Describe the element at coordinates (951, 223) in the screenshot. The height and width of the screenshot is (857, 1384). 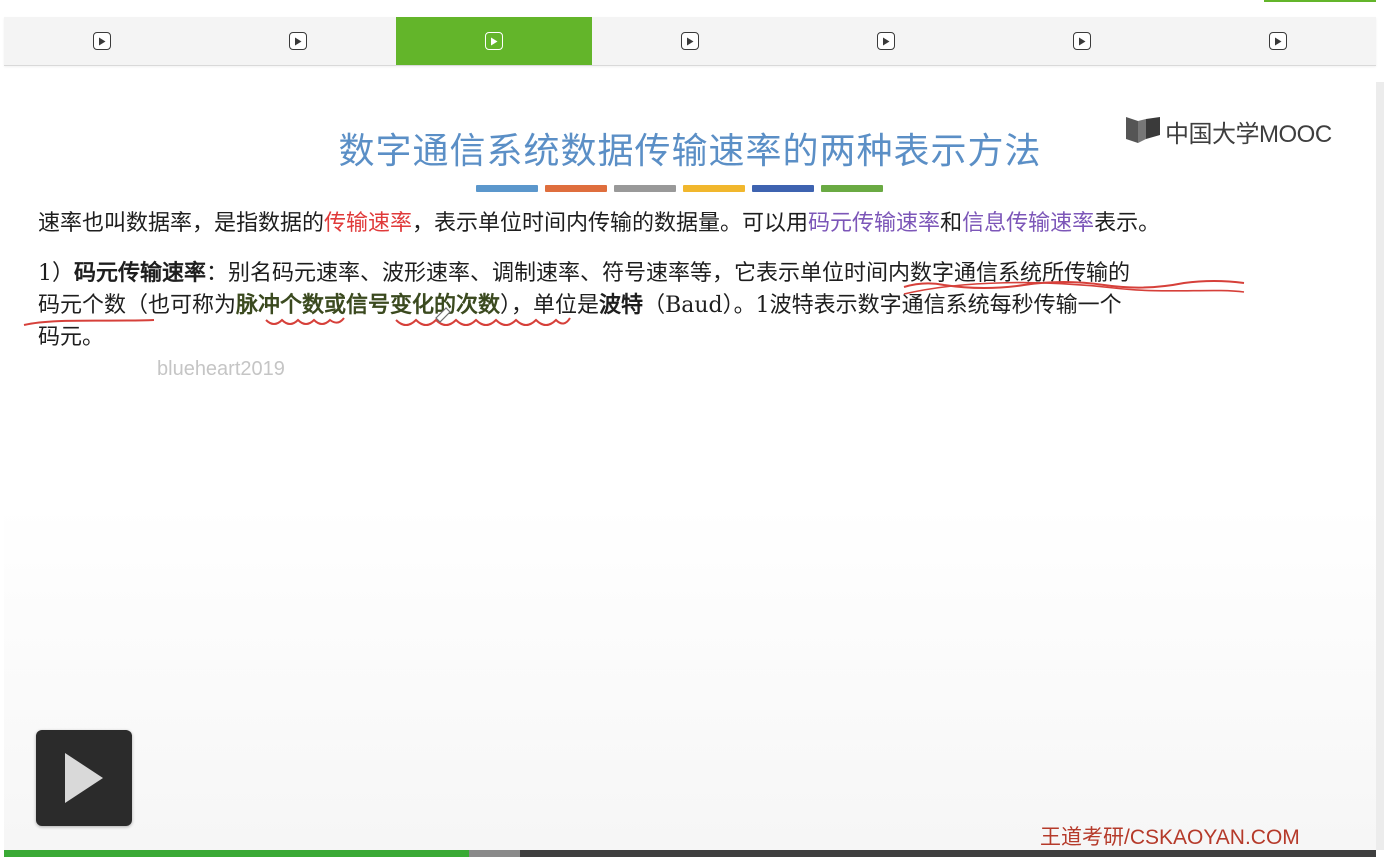
I see `text-segment: 和` at that location.